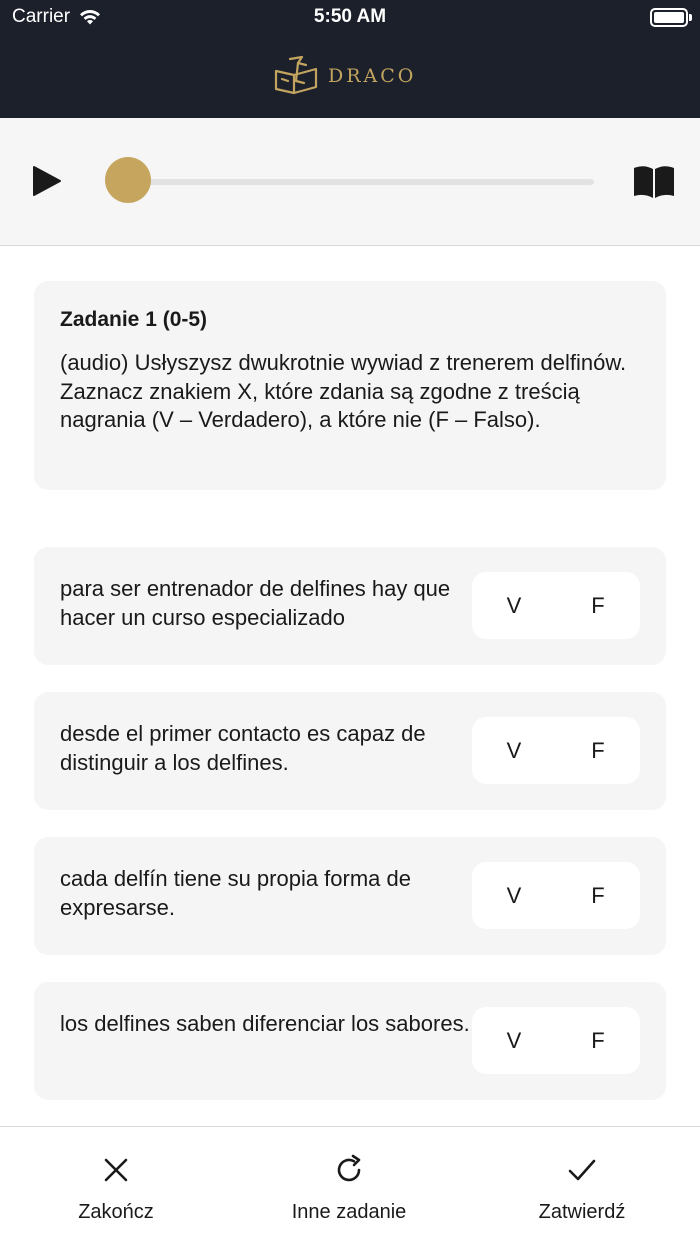 This screenshot has height=1244, width=700. I want to click on other-task-label: Inne zadanie, so click(349, 1212).